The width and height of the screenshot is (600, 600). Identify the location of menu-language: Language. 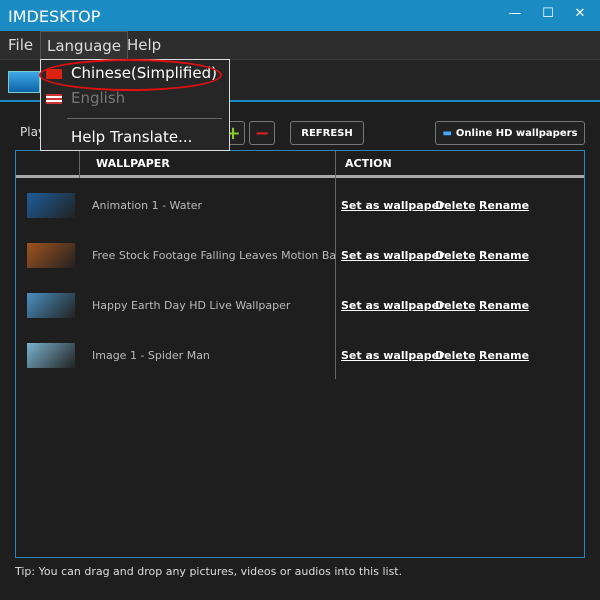
(84, 45).